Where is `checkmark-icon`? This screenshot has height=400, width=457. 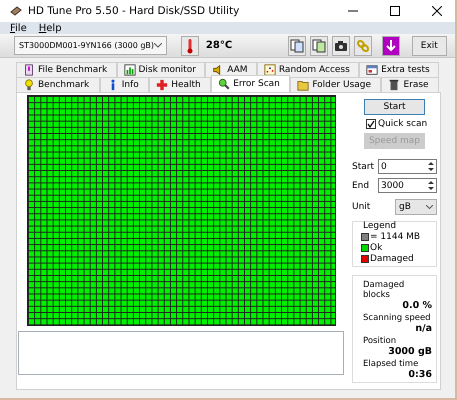 checkmark-icon is located at coordinates (371, 124).